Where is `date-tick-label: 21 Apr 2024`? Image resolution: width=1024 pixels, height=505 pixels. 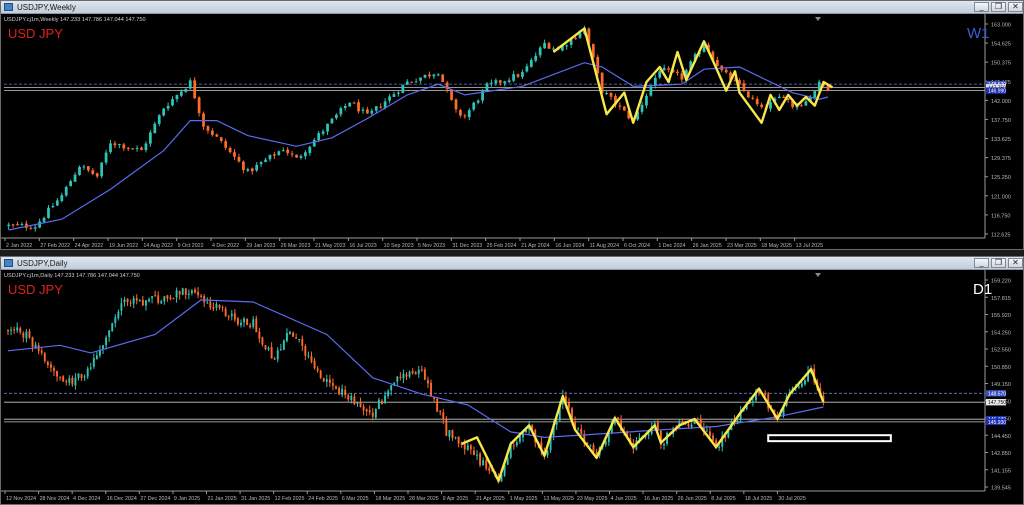
date-tick-label: 21 Apr 2024 is located at coordinates (535, 246).